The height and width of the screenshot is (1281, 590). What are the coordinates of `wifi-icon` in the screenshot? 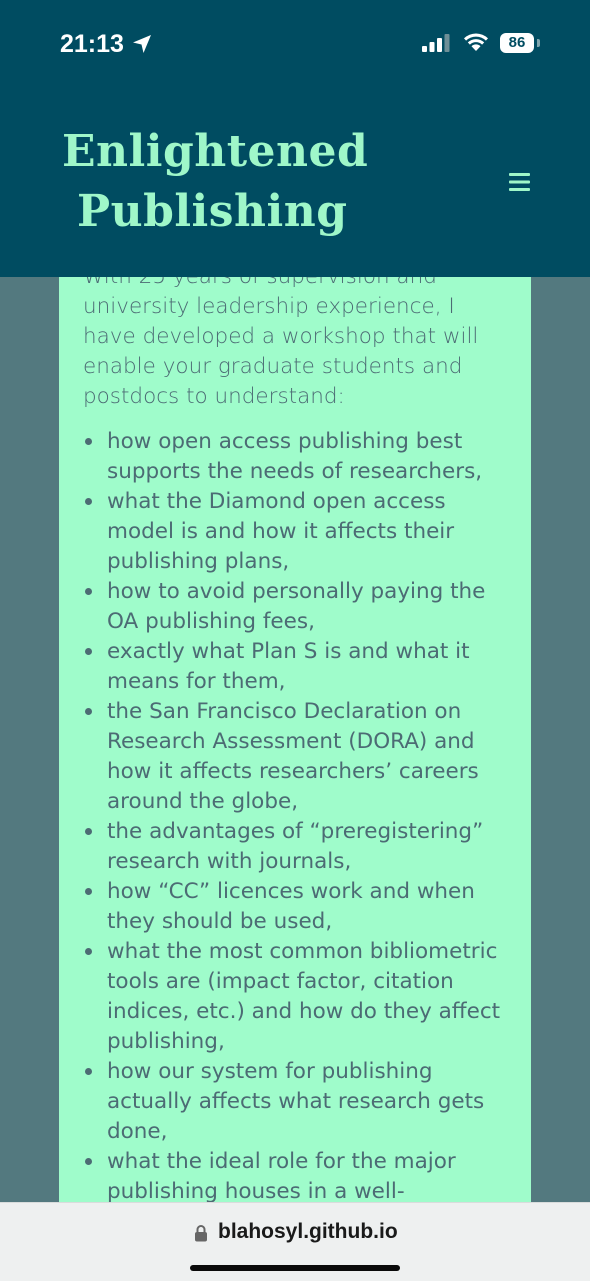 It's located at (476, 42).